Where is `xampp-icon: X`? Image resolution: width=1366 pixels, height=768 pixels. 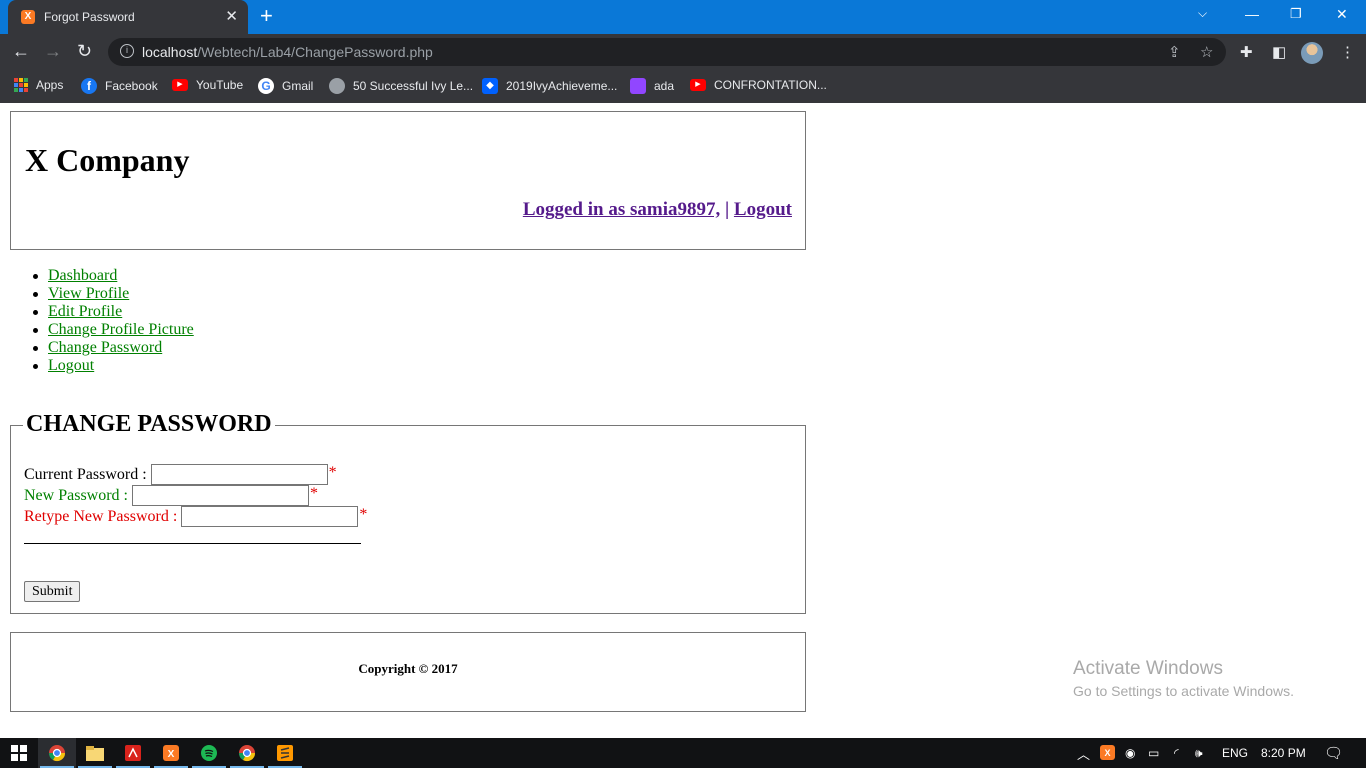
xampp-icon: X is located at coordinates (171, 753).